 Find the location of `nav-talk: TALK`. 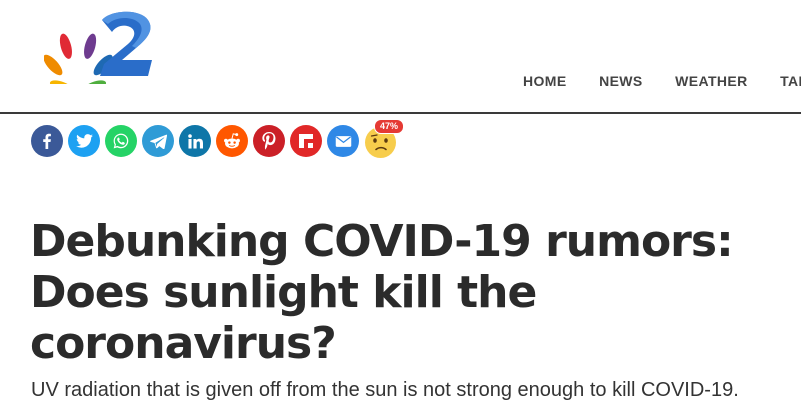

nav-talk: TALK is located at coordinates (790, 81).